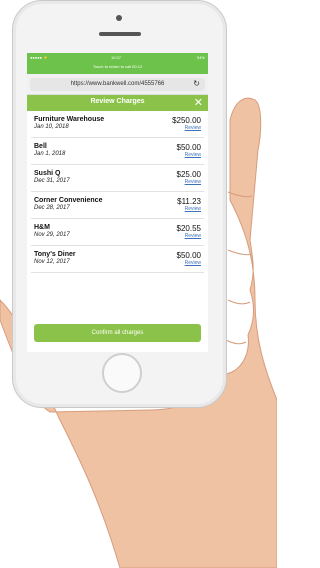 Image resolution: width=320 pixels, height=568 pixels. I want to click on merchant-name: H&M, so click(42, 227).